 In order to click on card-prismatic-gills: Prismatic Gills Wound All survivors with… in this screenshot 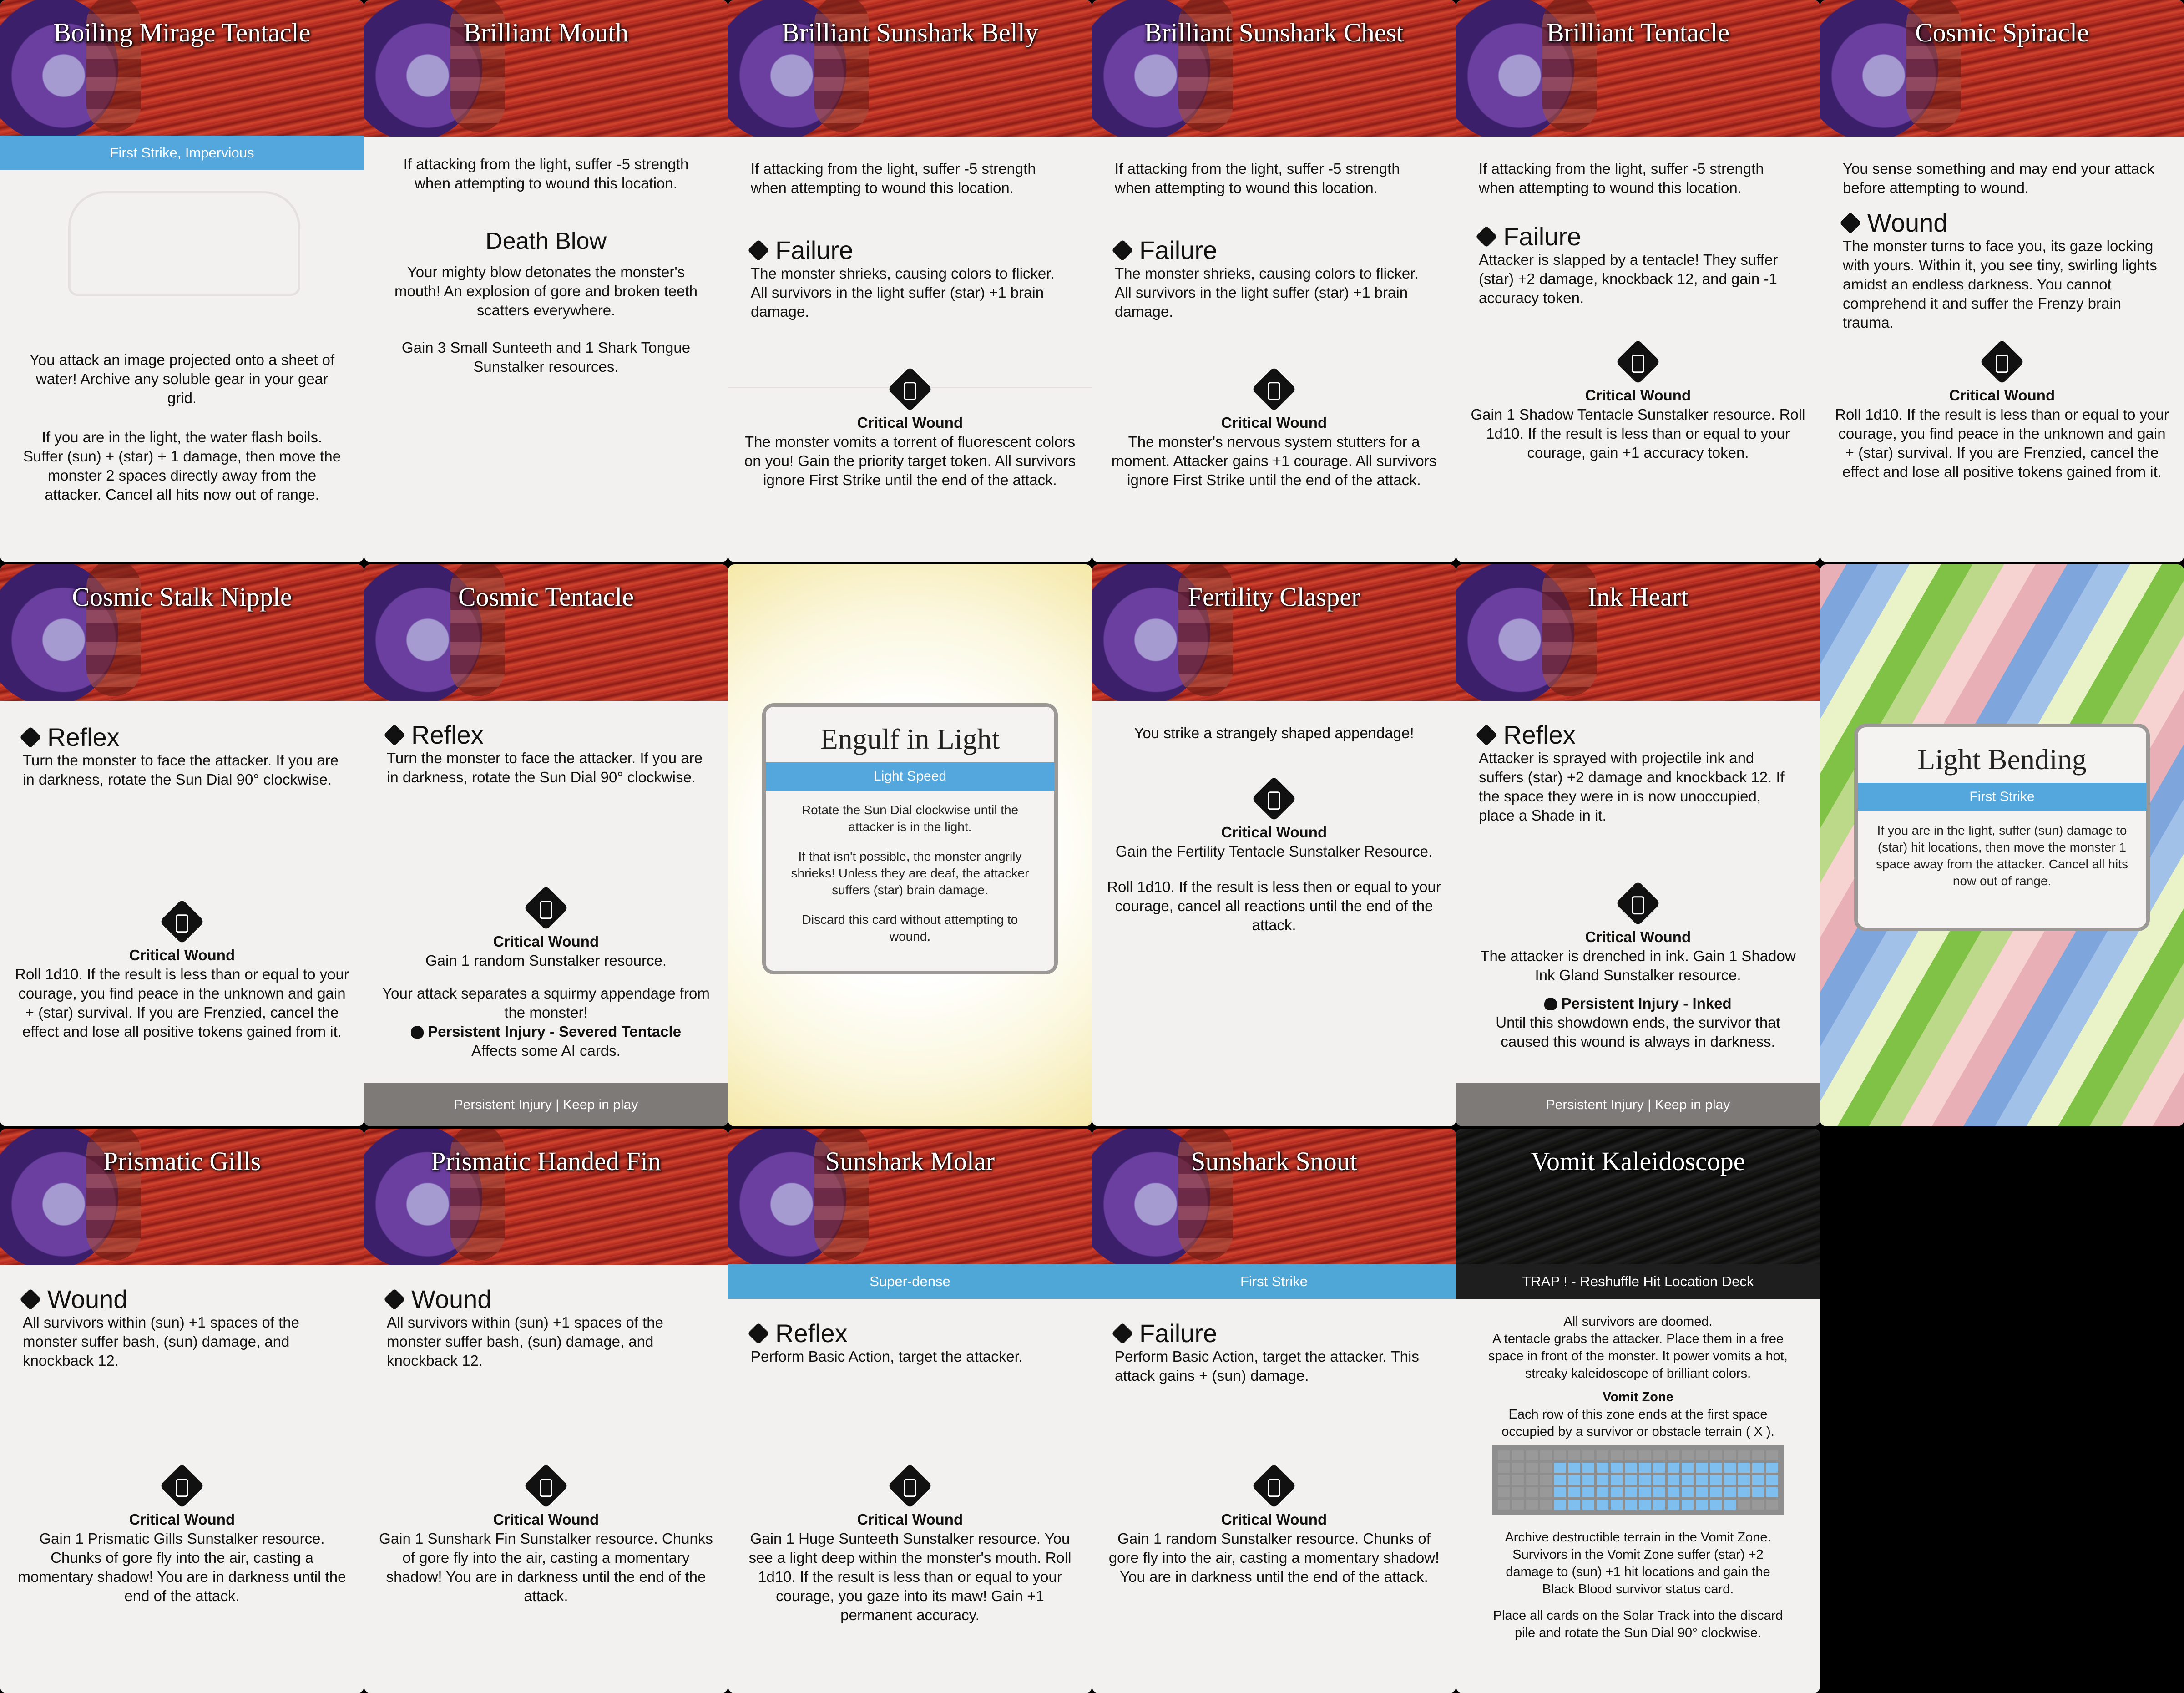, I will do `click(182, 1411)`.